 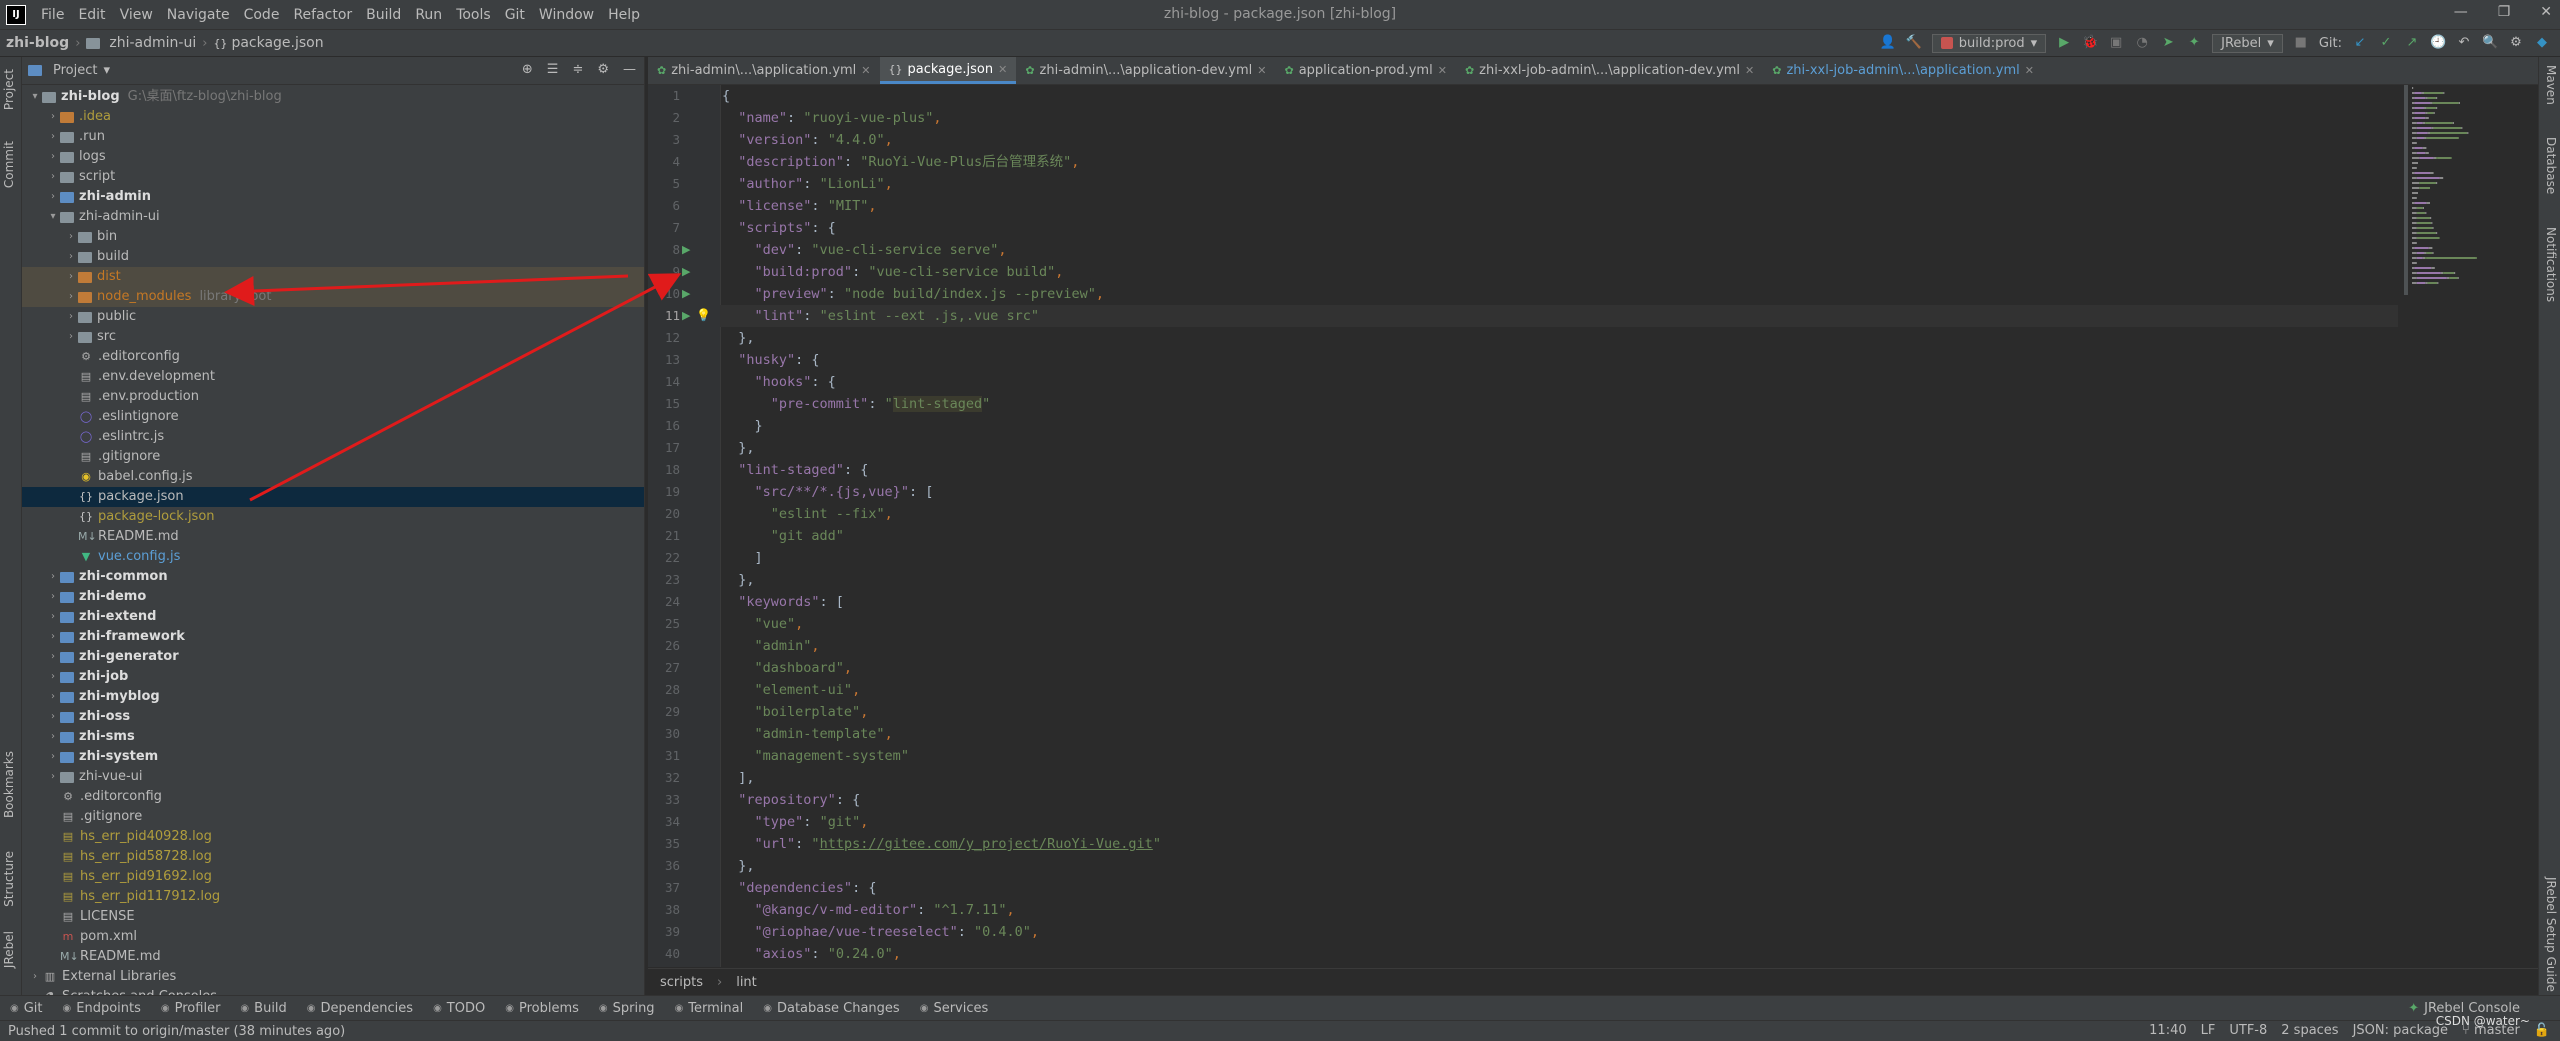 I want to click on editor-tab: ✿ zhi-xxl-job-admin\...\application.yml ✕, so click(x=1903, y=70).